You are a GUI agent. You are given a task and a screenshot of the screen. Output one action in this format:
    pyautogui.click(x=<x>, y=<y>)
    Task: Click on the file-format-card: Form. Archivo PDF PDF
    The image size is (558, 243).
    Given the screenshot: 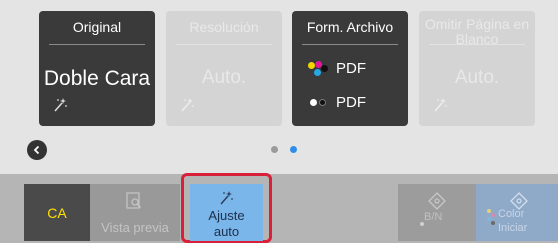 What is the action you would take?
    pyautogui.click(x=350, y=68)
    